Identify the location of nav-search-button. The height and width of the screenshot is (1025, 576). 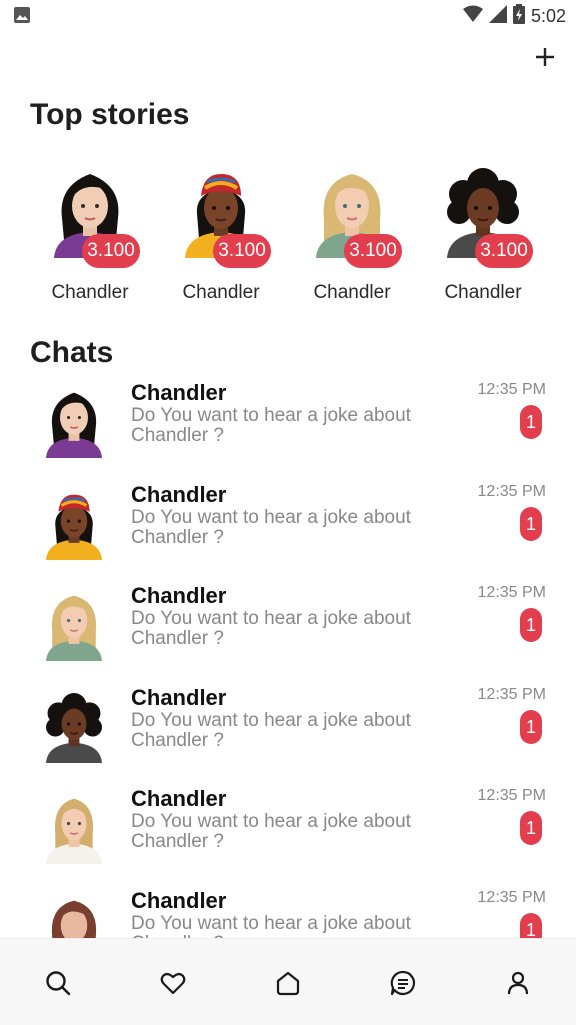
(58, 983).